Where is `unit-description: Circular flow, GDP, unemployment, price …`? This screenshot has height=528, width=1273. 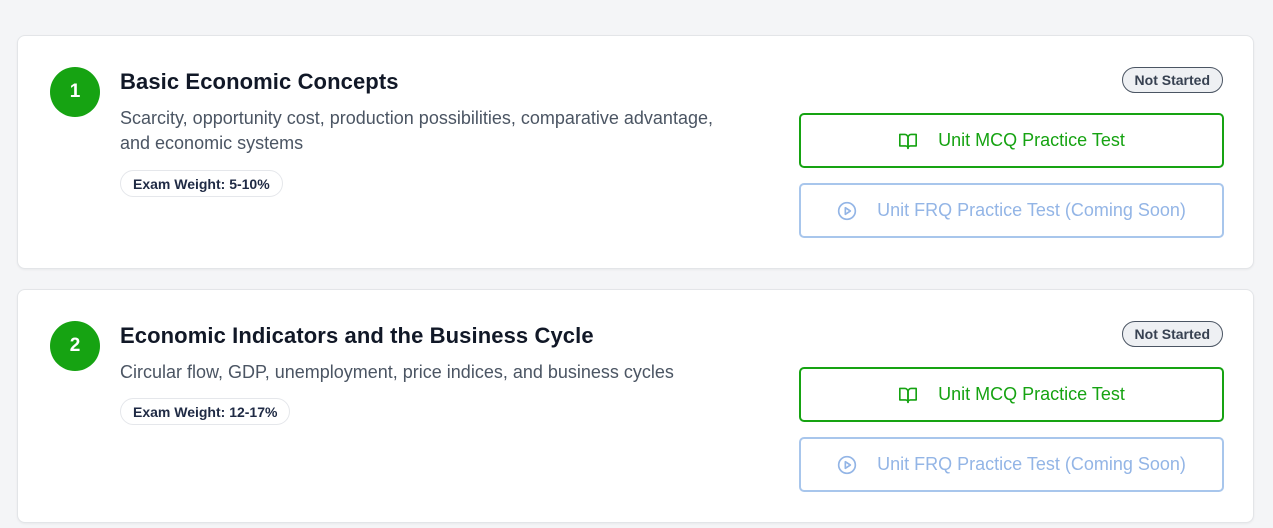 unit-description: Circular flow, GDP, unemployment, price … is located at coordinates (397, 372).